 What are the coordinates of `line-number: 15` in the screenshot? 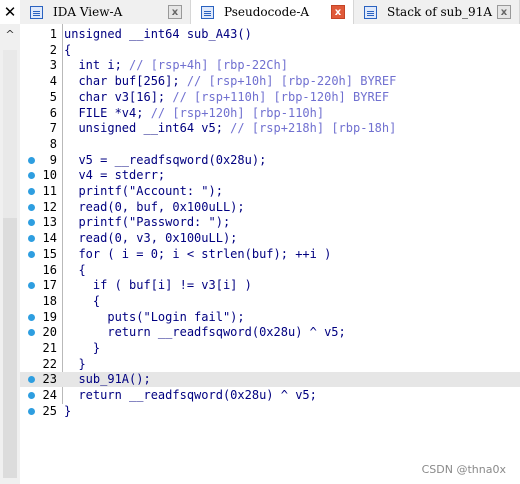 It's located at (49, 253).